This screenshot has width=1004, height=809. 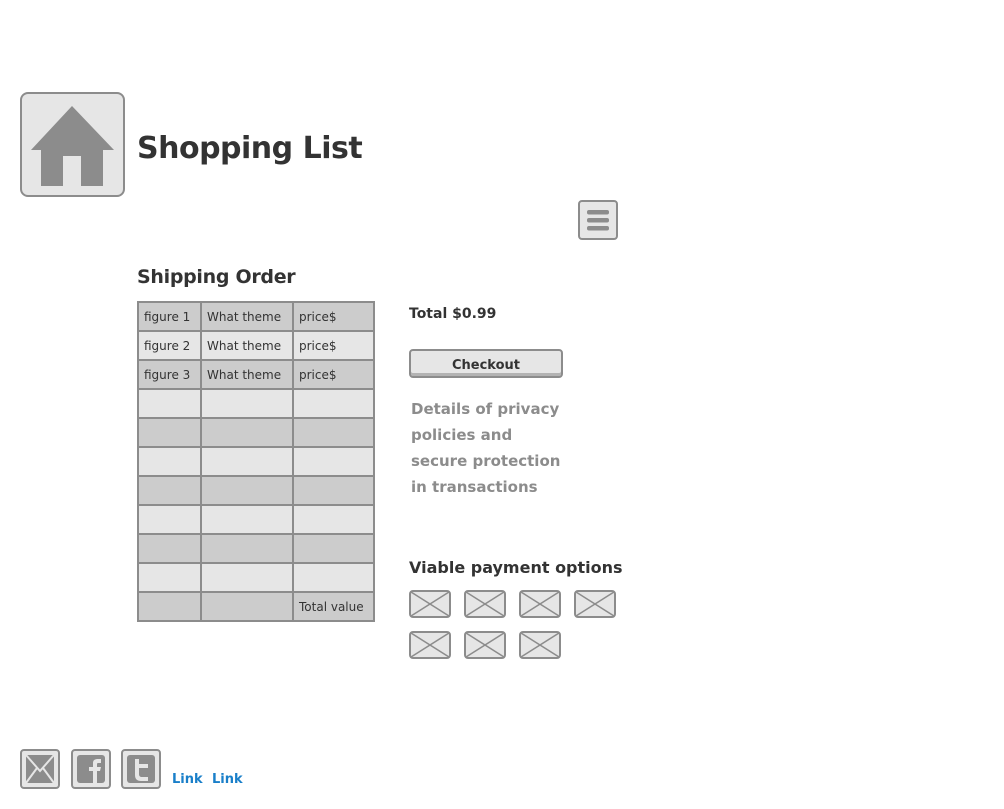 I want to click on table-cell: figure 2, so click(x=169, y=345).